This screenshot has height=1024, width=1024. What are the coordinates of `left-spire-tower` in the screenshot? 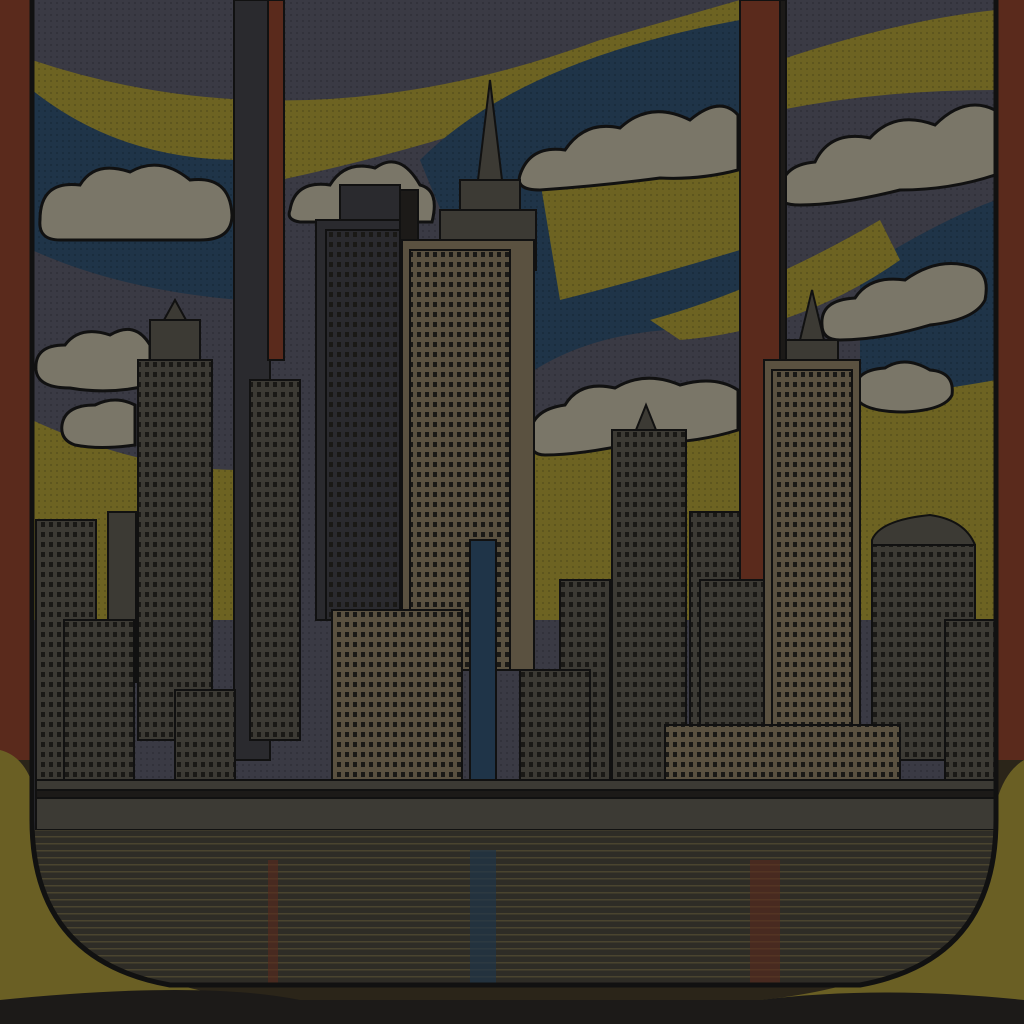 It's located at (175, 519).